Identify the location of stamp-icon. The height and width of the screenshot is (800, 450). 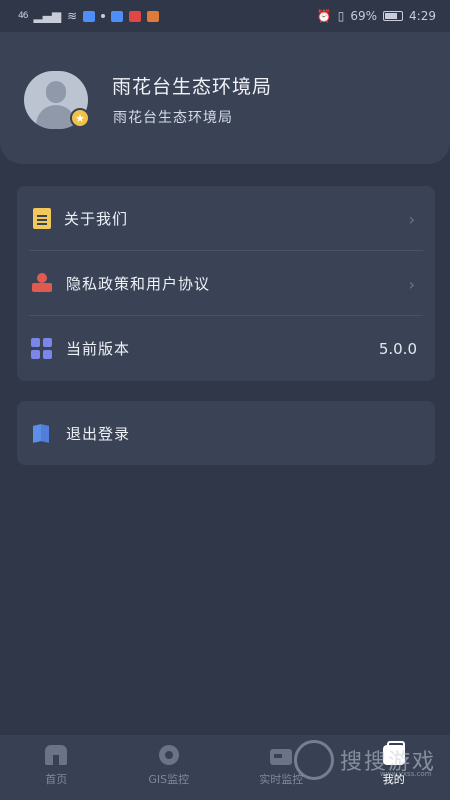
(42, 283).